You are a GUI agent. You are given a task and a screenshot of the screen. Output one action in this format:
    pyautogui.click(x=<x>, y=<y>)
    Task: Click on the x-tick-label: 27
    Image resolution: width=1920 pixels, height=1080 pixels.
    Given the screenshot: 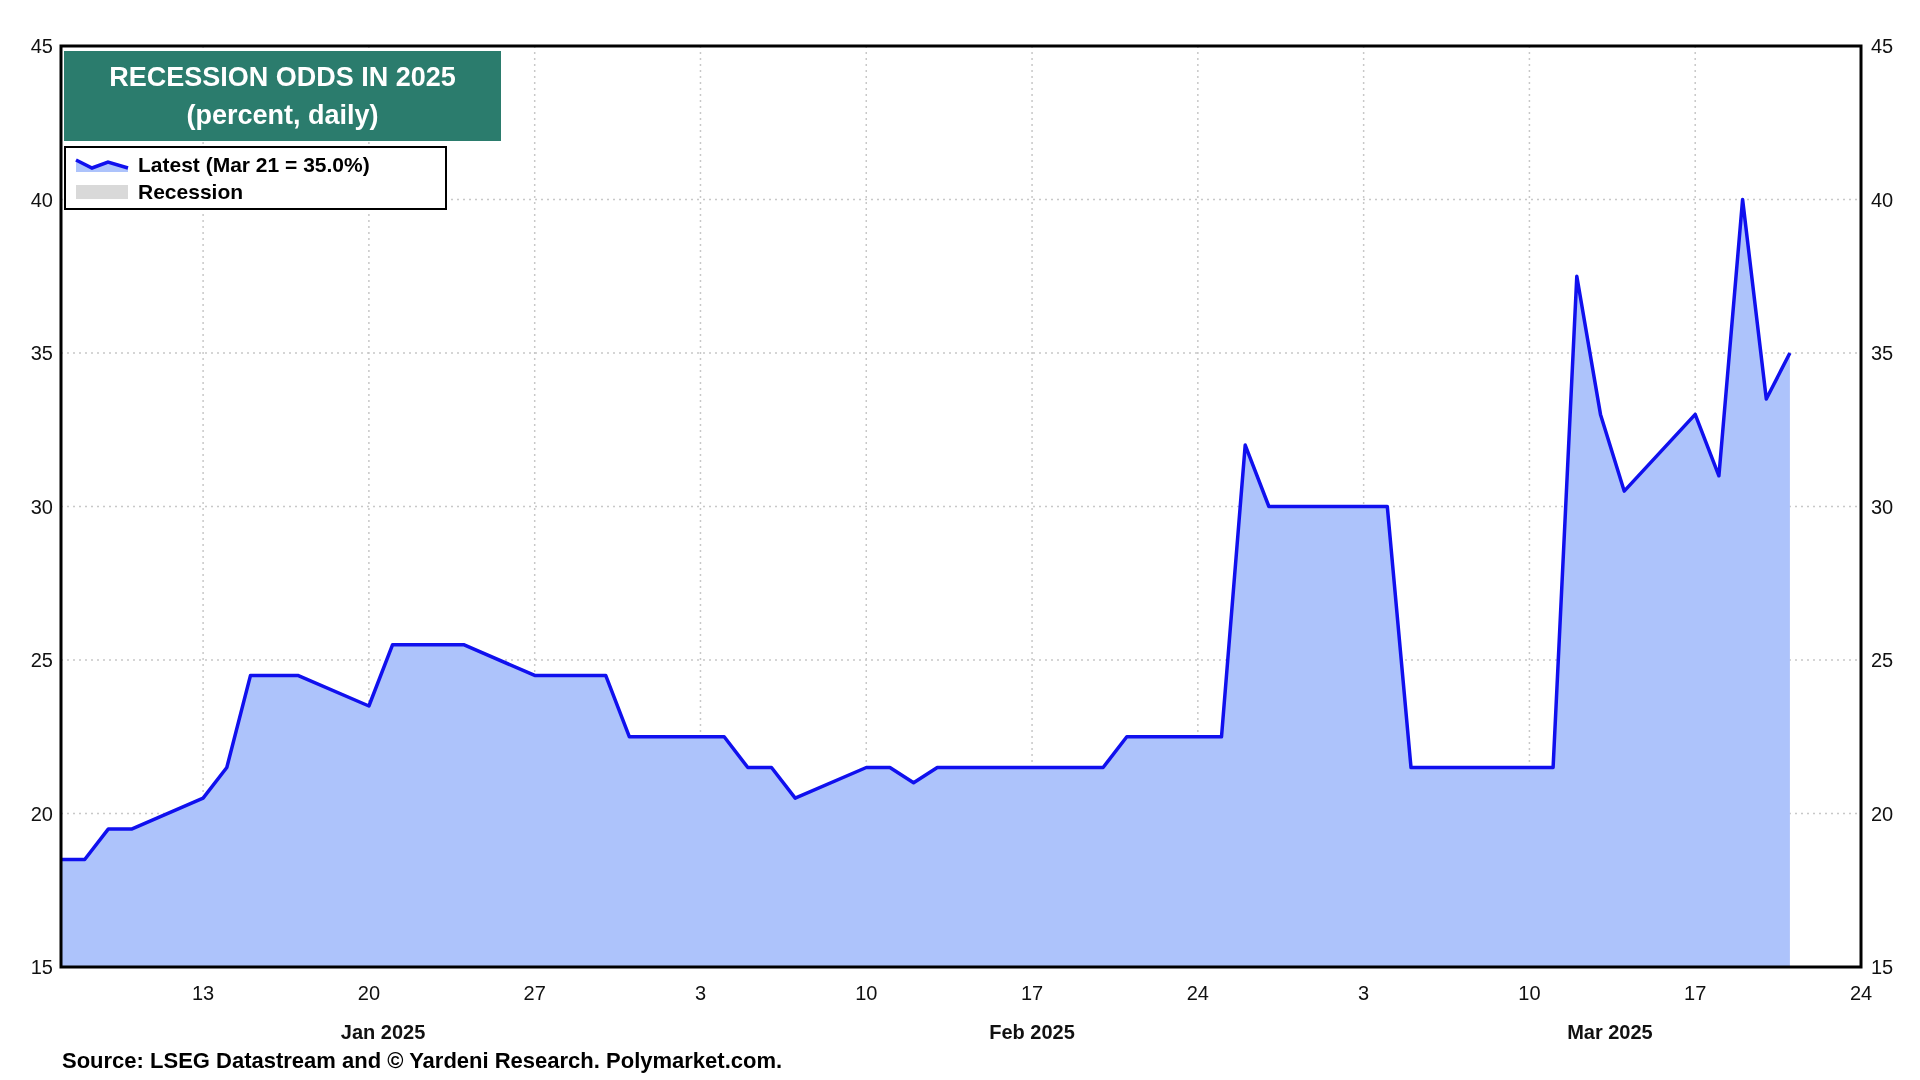 What is the action you would take?
    pyautogui.click(x=534, y=993)
    